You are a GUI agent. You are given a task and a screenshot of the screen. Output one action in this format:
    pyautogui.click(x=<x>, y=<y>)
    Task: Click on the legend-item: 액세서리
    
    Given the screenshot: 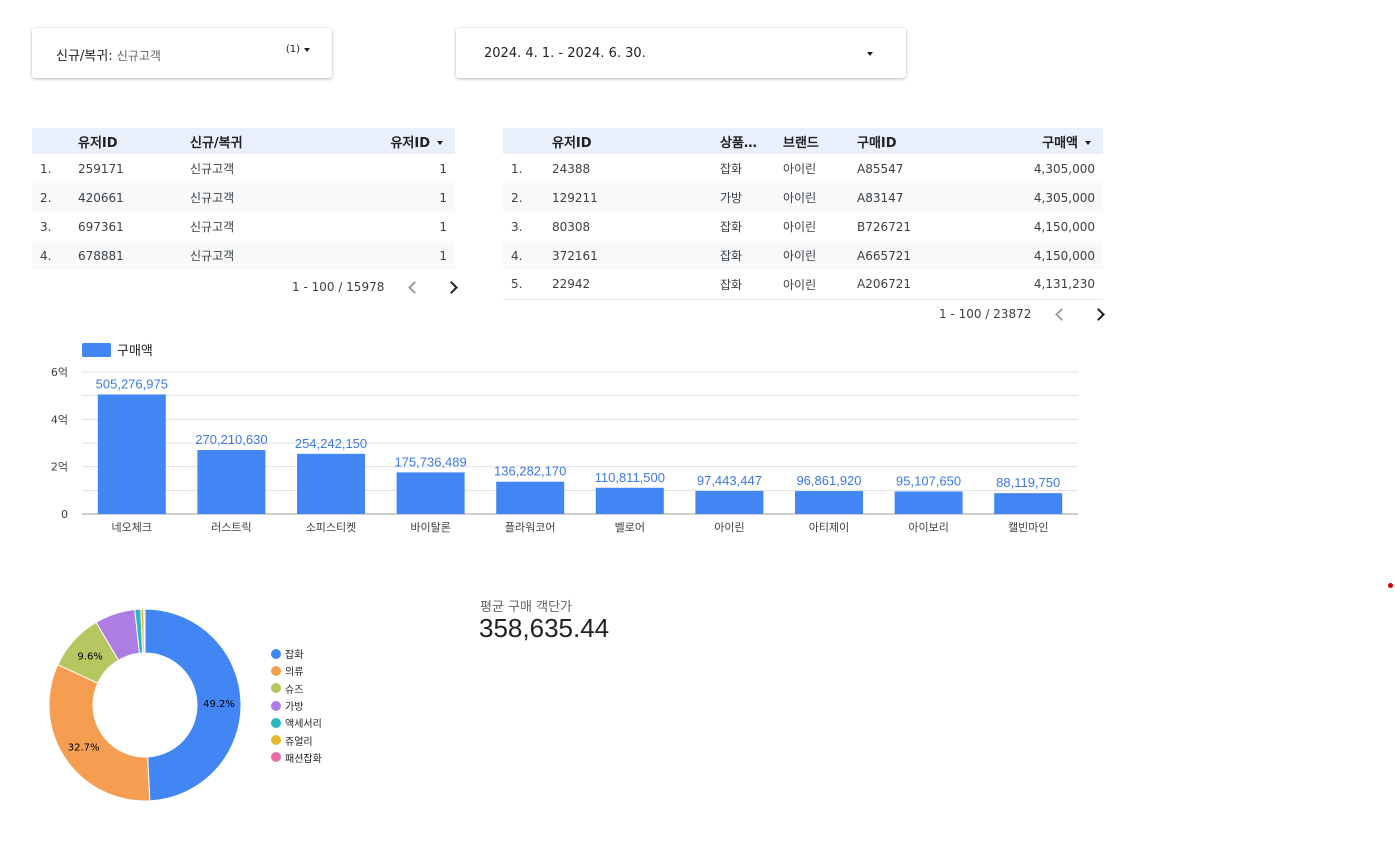 What is the action you would take?
    pyautogui.click(x=296, y=722)
    